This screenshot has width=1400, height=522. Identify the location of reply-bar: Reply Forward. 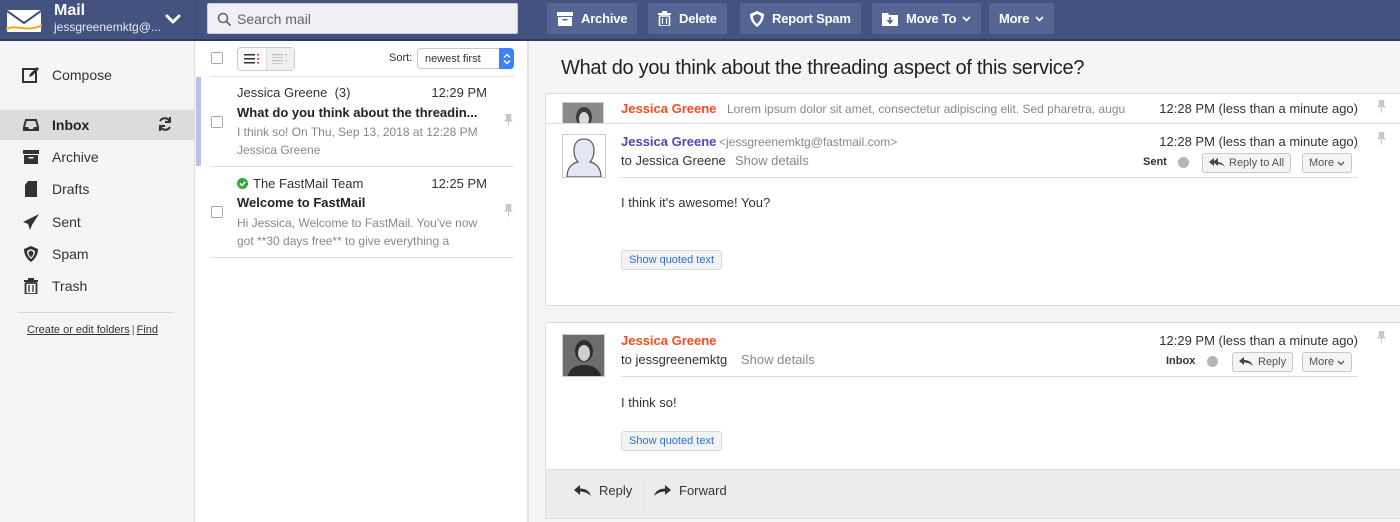
(972, 494).